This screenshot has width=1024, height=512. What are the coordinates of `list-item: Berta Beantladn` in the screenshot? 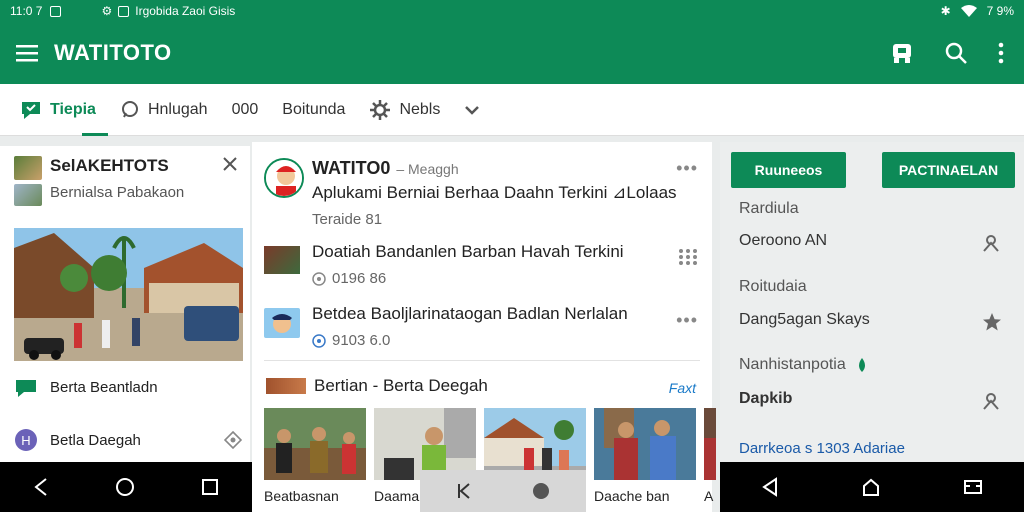 It's located at (86, 387).